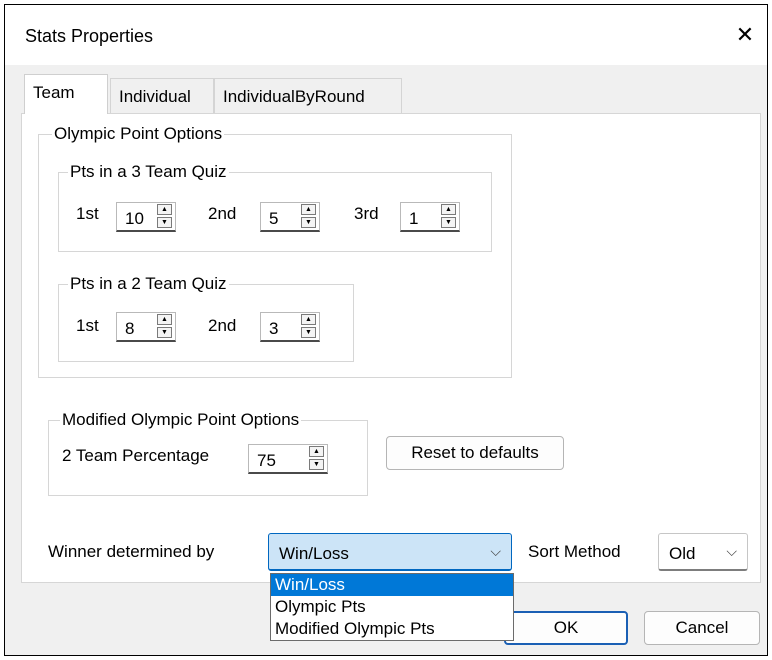 The width and height of the screenshot is (772, 660). I want to click on dropdown-option-modified-olympic-pts: Modified Olympic Pts, so click(392, 629).